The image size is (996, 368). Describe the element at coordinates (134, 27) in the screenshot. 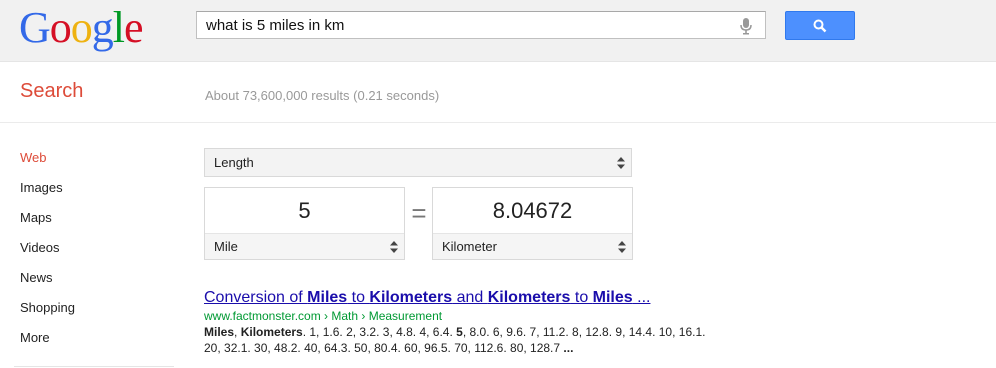

I see `logo-letter: e` at that location.